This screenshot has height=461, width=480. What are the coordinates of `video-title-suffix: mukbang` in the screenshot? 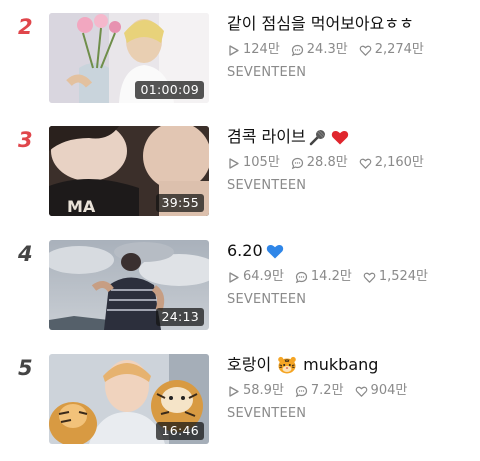 It's located at (341, 364).